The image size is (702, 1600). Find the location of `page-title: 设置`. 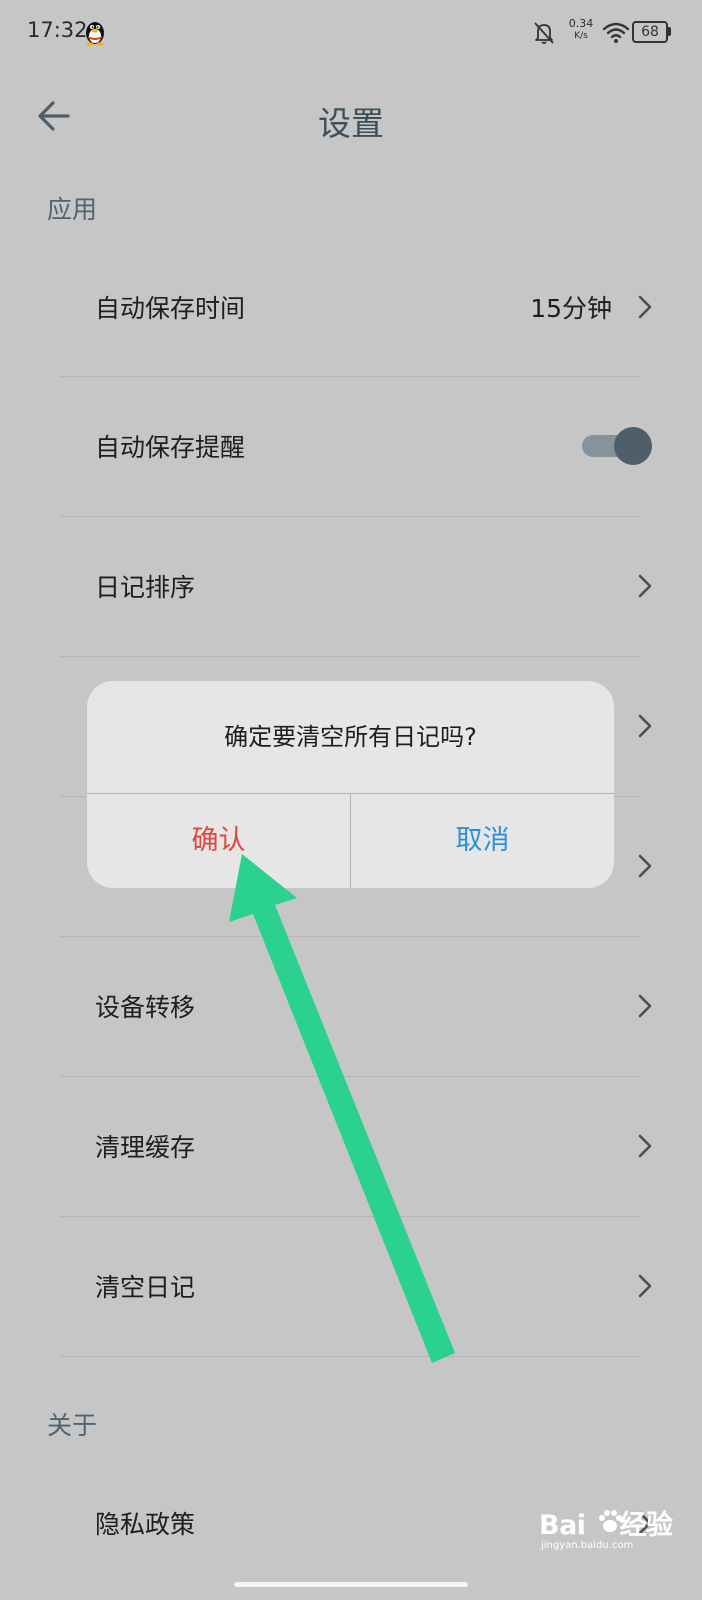

page-title: 设置 is located at coordinates (351, 123).